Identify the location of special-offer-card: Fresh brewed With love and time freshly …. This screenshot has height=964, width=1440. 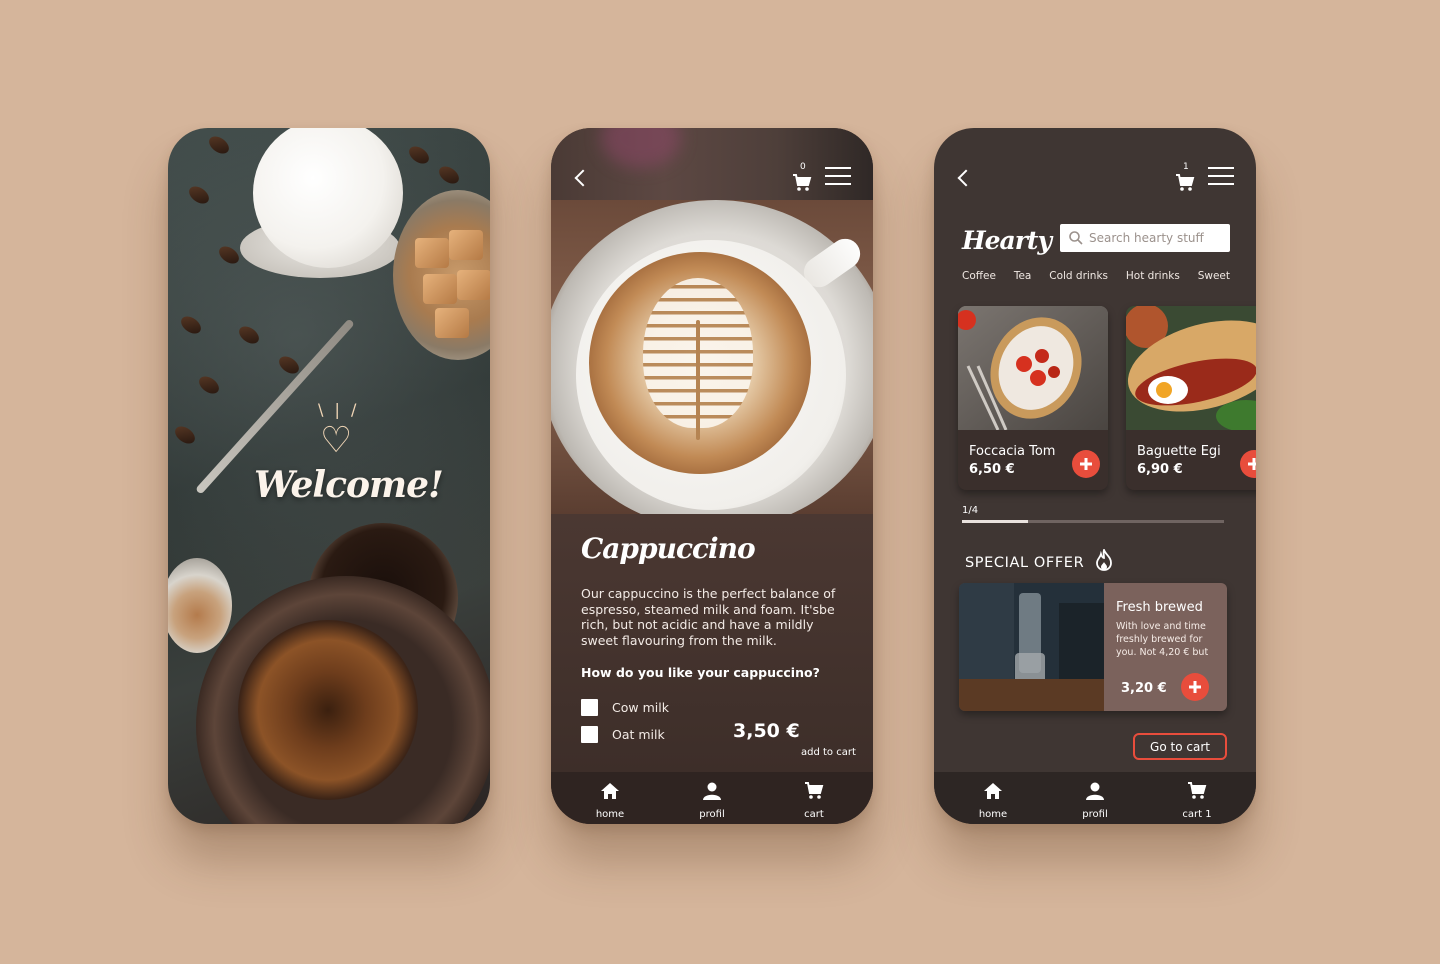
(1093, 647).